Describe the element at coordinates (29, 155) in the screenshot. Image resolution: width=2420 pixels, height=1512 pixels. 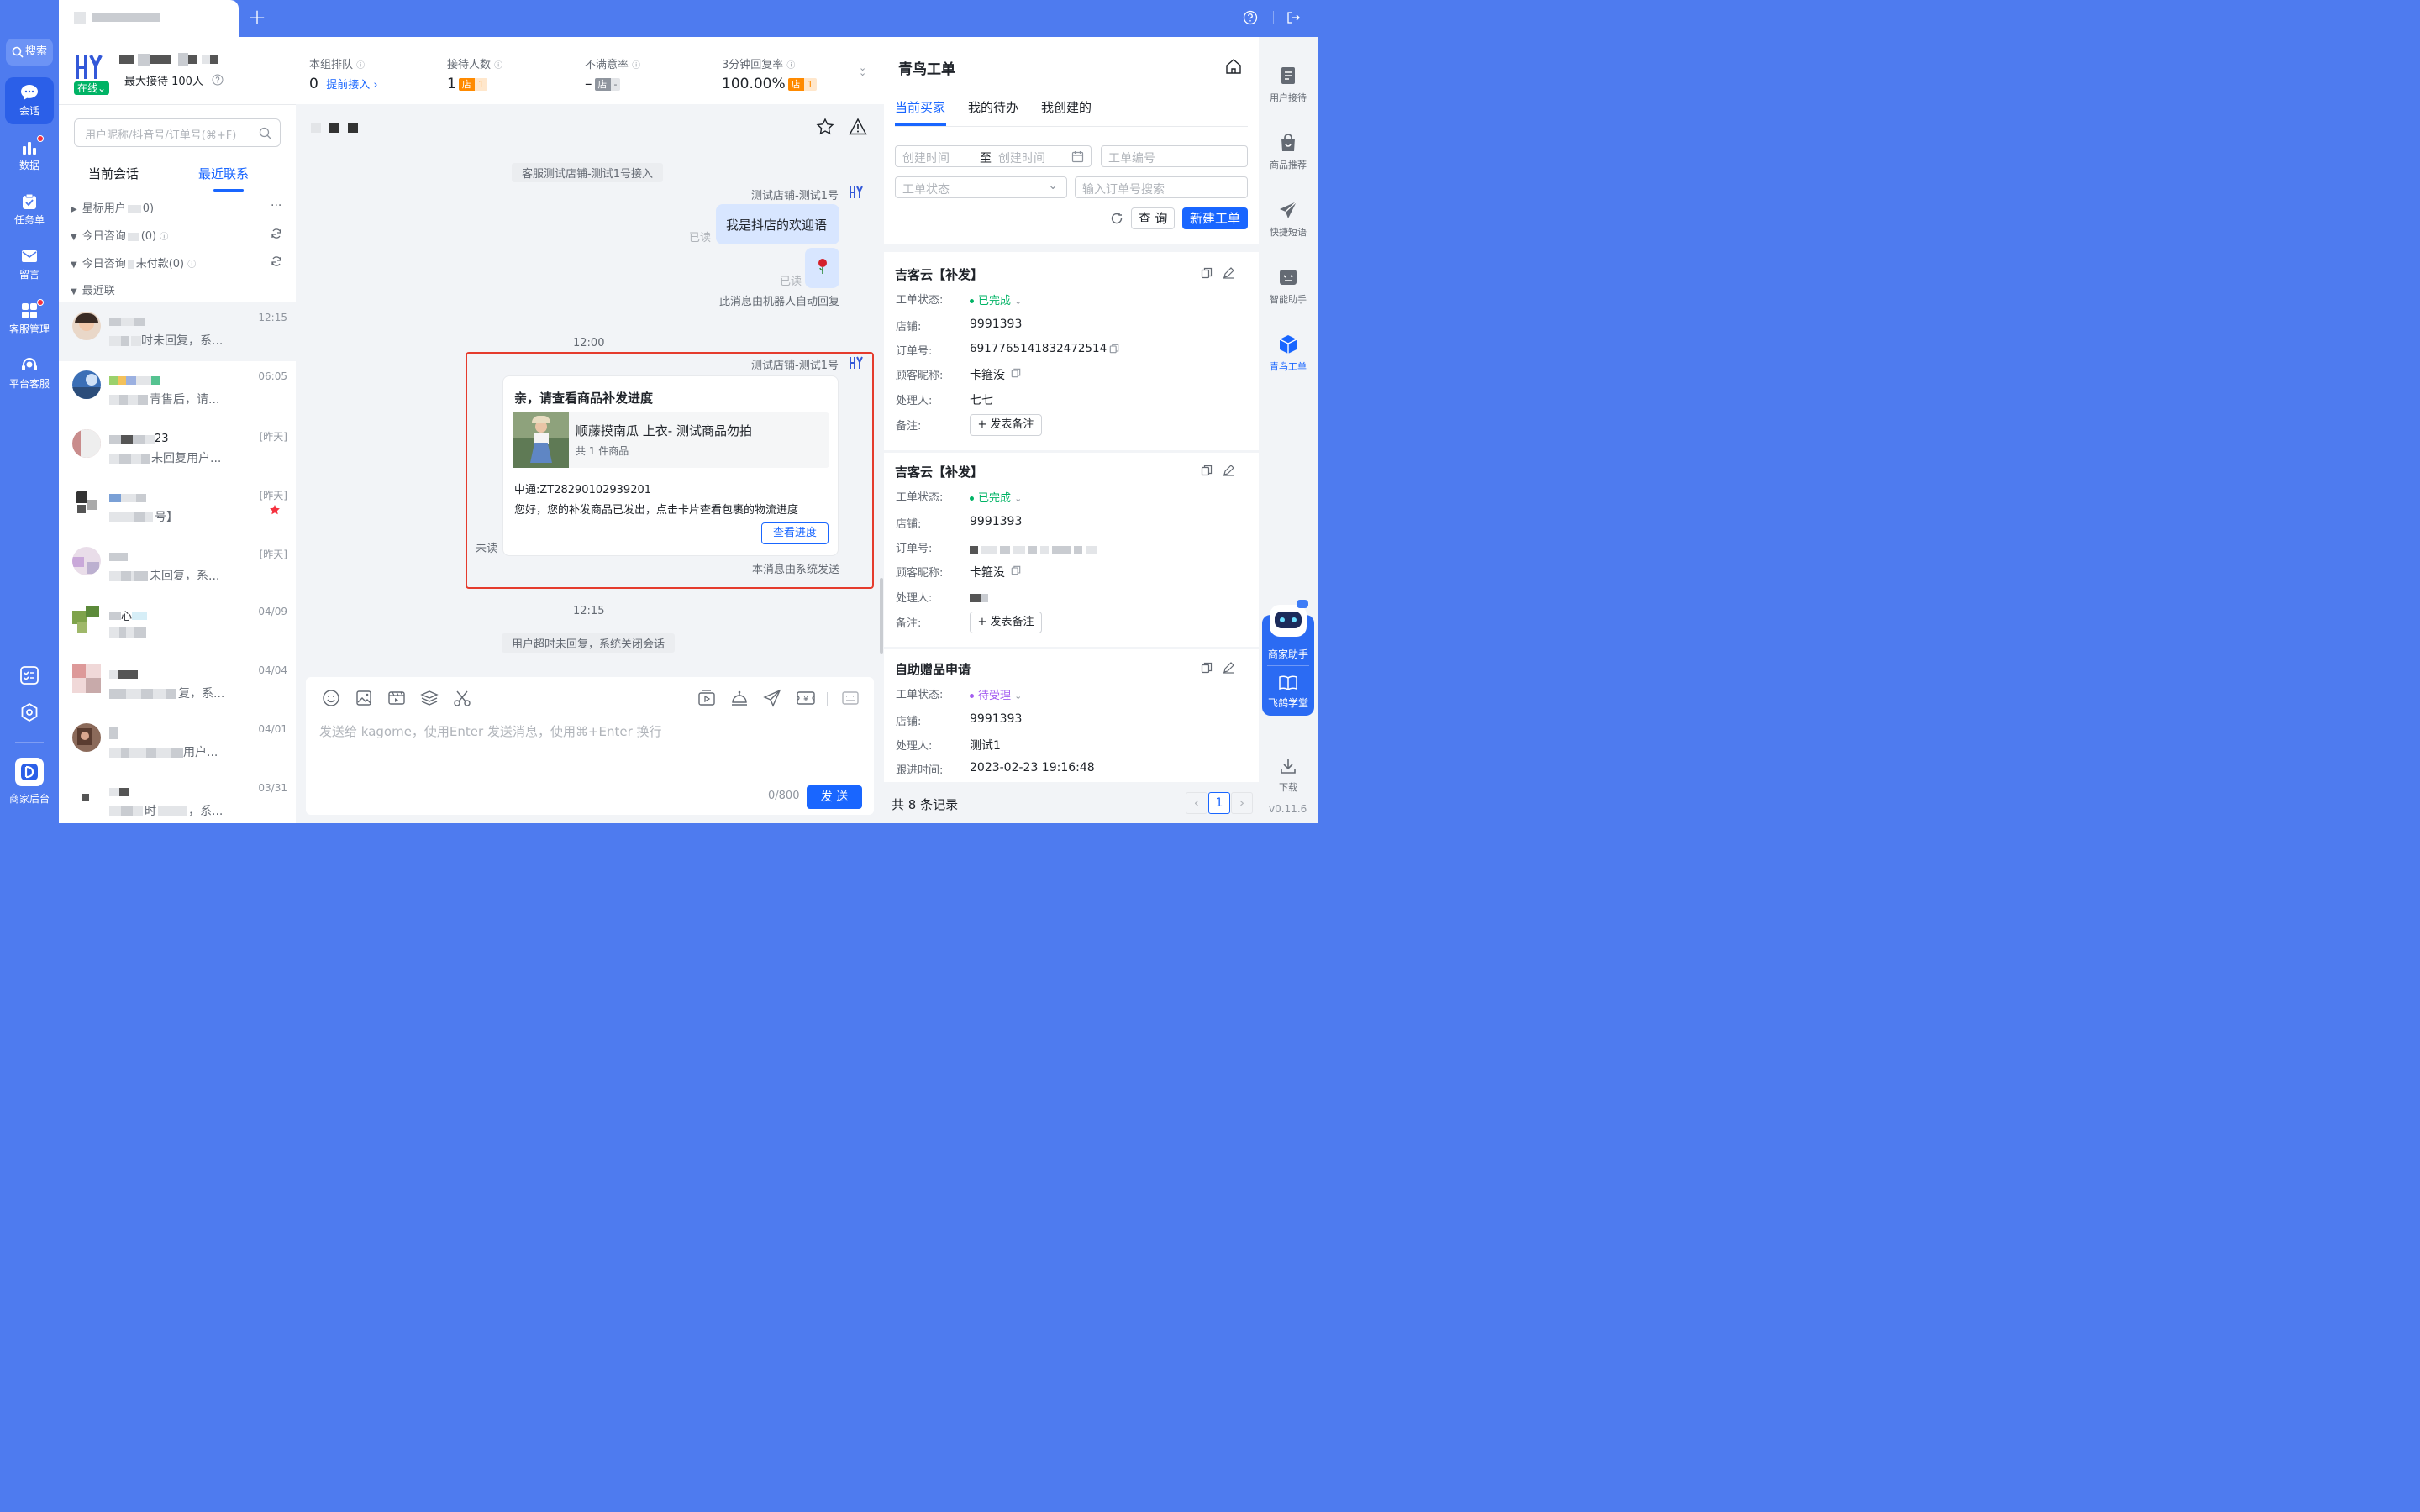
I see `nav-data: 数据` at that location.